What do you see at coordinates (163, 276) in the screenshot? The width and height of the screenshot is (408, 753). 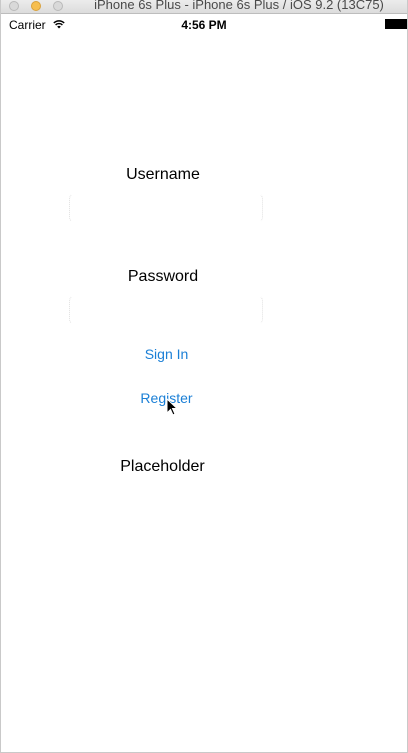 I see `password-label: Password` at bounding box center [163, 276].